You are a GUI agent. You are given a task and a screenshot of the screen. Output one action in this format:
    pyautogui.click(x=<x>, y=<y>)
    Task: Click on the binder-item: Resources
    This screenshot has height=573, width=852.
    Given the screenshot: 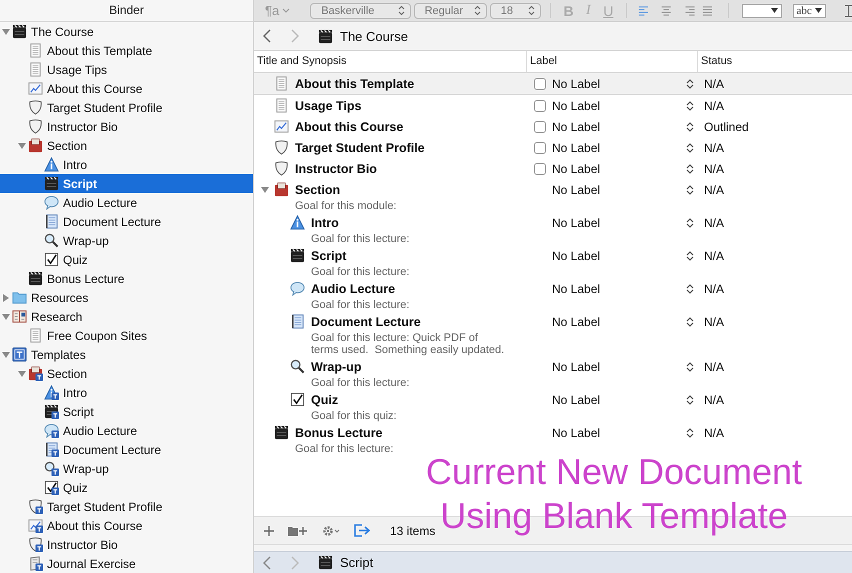 What is the action you would take?
    pyautogui.click(x=126, y=297)
    